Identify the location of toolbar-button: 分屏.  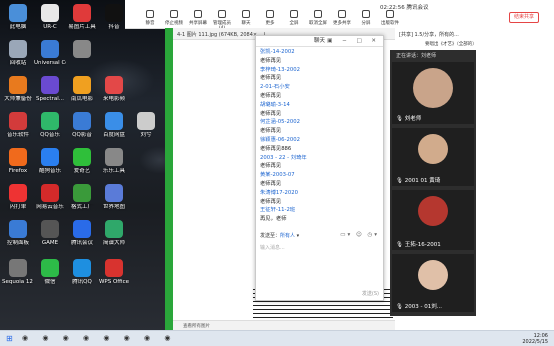
(366, 18).